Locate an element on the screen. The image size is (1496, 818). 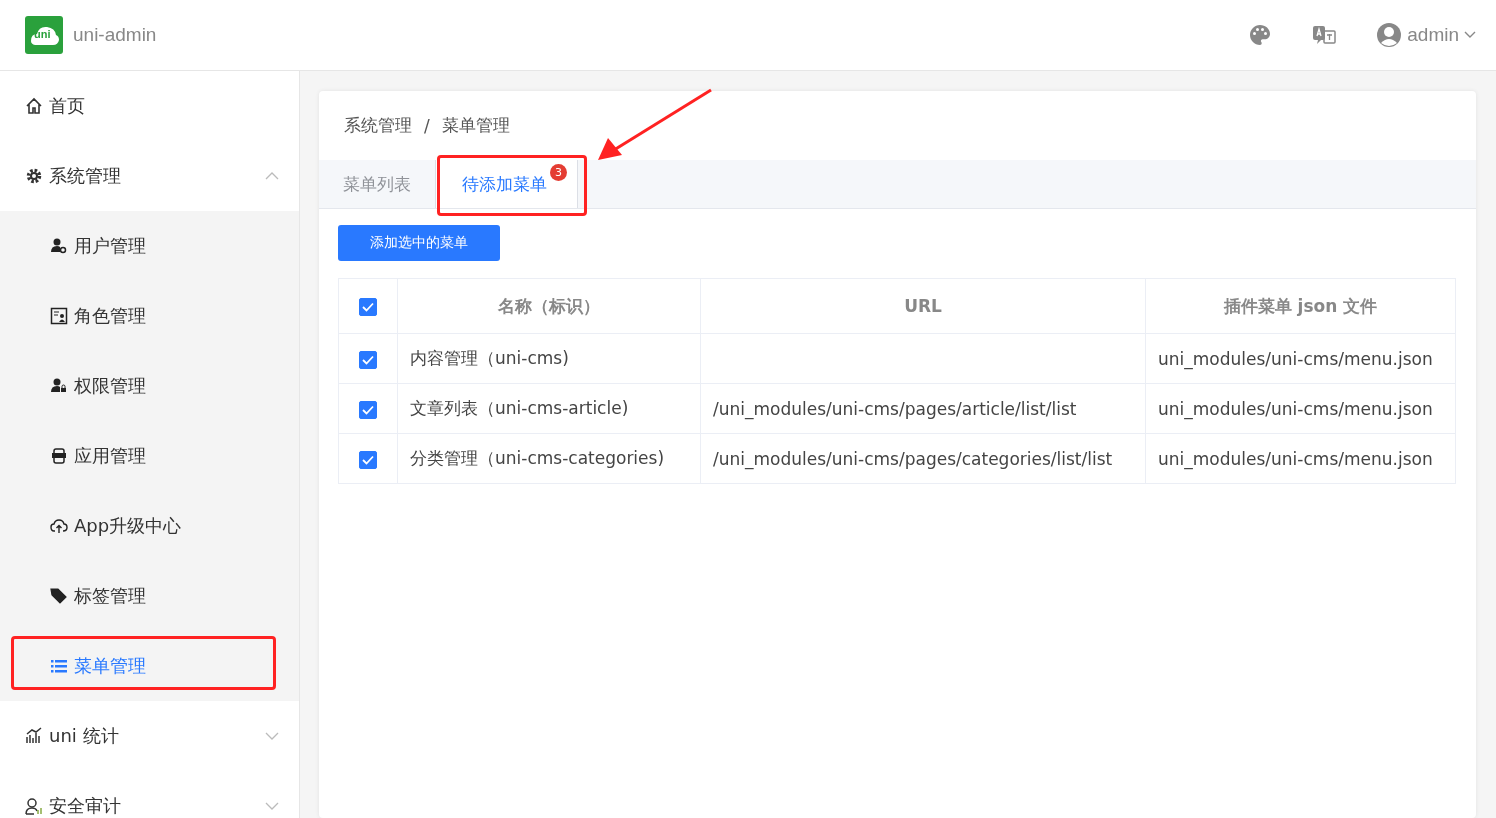
column-header: 插件菜单 json 文件 is located at coordinates (1300, 306).